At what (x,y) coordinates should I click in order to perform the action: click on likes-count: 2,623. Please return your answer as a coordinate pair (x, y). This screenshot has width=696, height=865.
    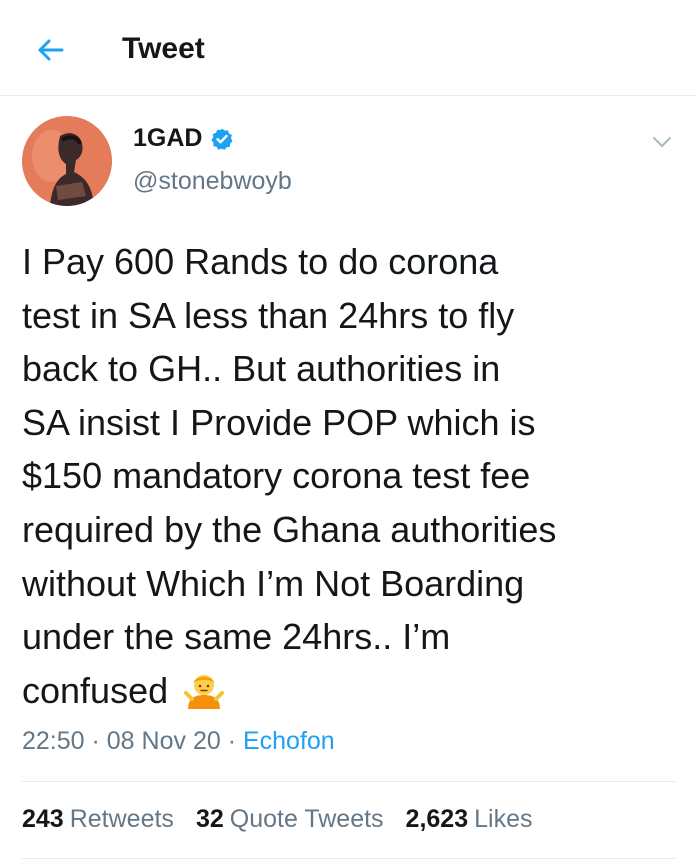
    Looking at the image, I should click on (437, 819).